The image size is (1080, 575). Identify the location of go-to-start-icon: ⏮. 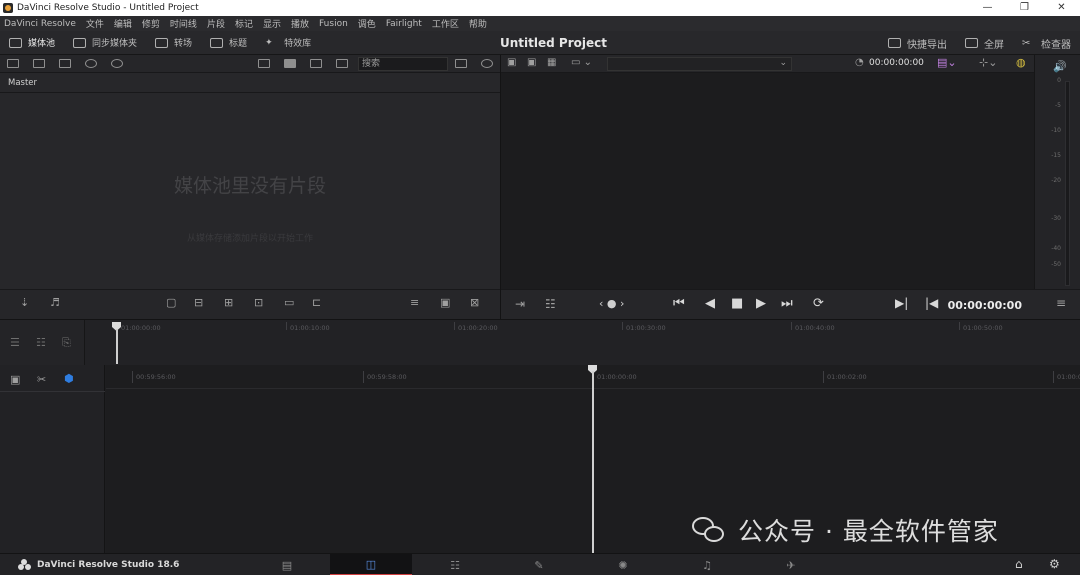
(679, 303).